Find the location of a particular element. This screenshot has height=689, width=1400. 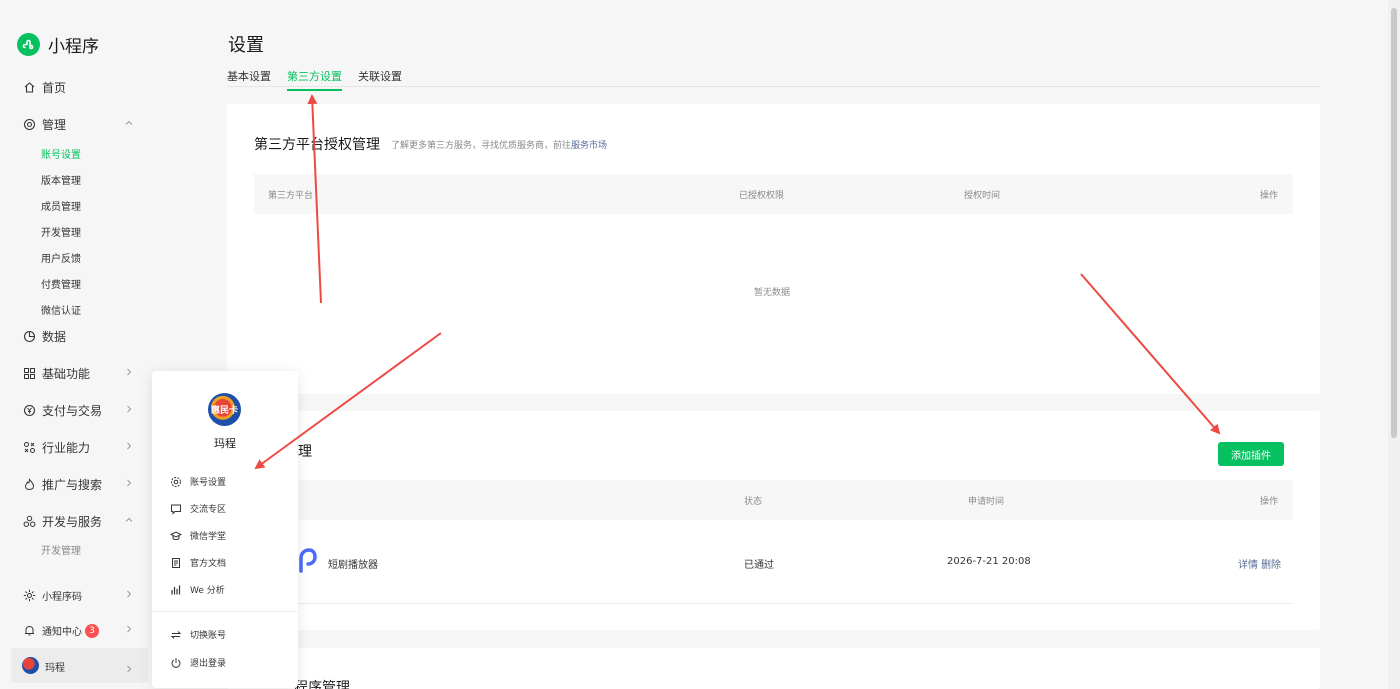

sidebar-sub-payment: 付费管理 is located at coordinates (61, 283).